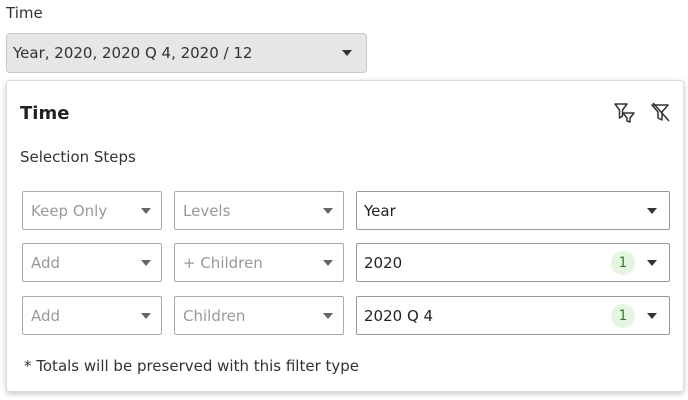 The image size is (688, 400). What do you see at coordinates (513, 210) in the screenshot?
I see `step-member-select: Year` at bounding box center [513, 210].